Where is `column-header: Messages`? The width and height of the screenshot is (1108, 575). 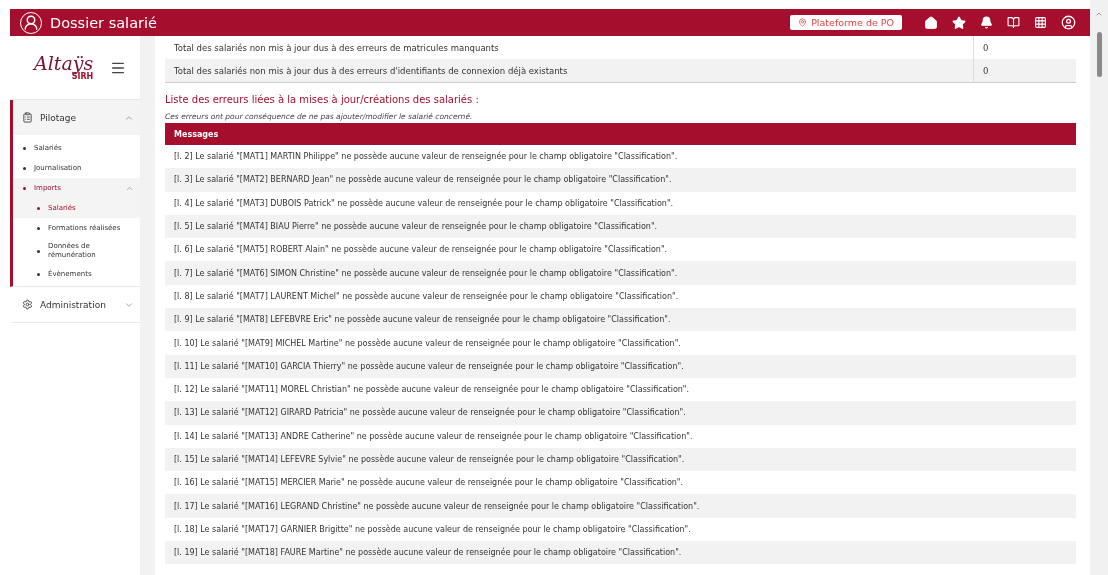 column-header: Messages is located at coordinates (620, 134).